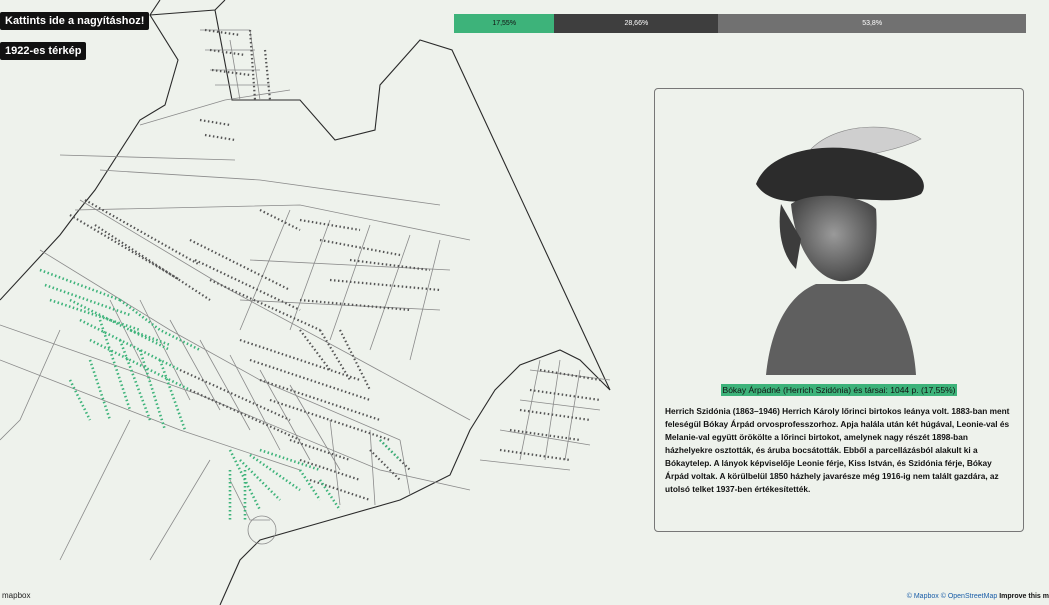  I want to click on progress-label-bokay: 17,55%, so click(504, 23).